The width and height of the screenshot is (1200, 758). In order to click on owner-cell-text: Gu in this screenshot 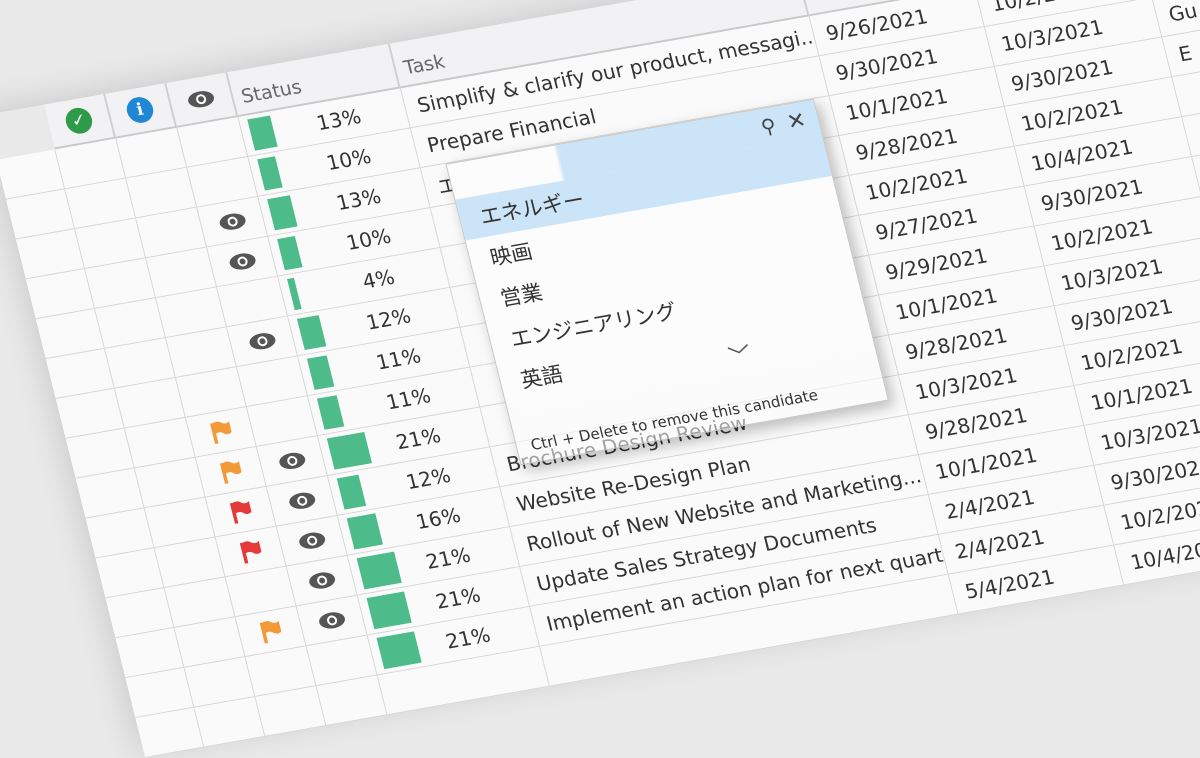, I will do `click(1183, 13)`.